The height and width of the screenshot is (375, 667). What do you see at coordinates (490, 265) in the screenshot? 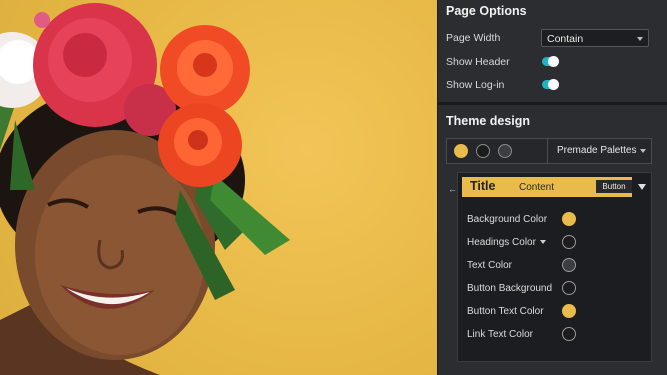
I see `text-color-label: Text Color` at bounding box center [490, 265].